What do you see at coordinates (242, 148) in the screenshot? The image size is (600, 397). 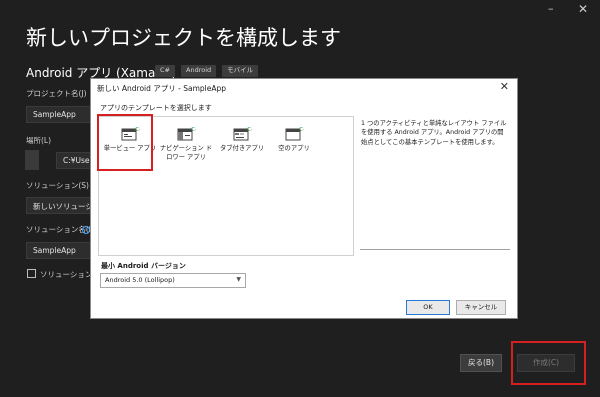 I see `template-name: タブ付きアプリ` at bounding box center [242, 148].